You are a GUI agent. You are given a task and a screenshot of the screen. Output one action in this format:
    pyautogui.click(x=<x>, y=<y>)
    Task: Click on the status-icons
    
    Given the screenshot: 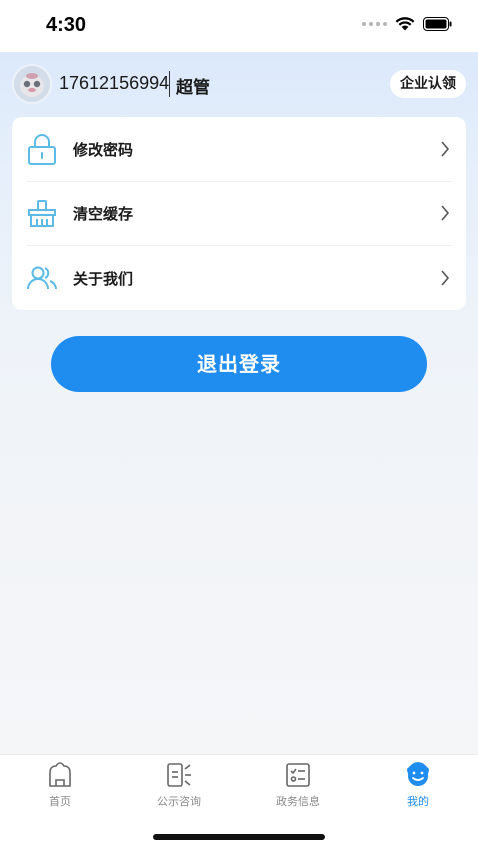 What is the action you would take?
    pyautogui.click(x=407, y=23)
    